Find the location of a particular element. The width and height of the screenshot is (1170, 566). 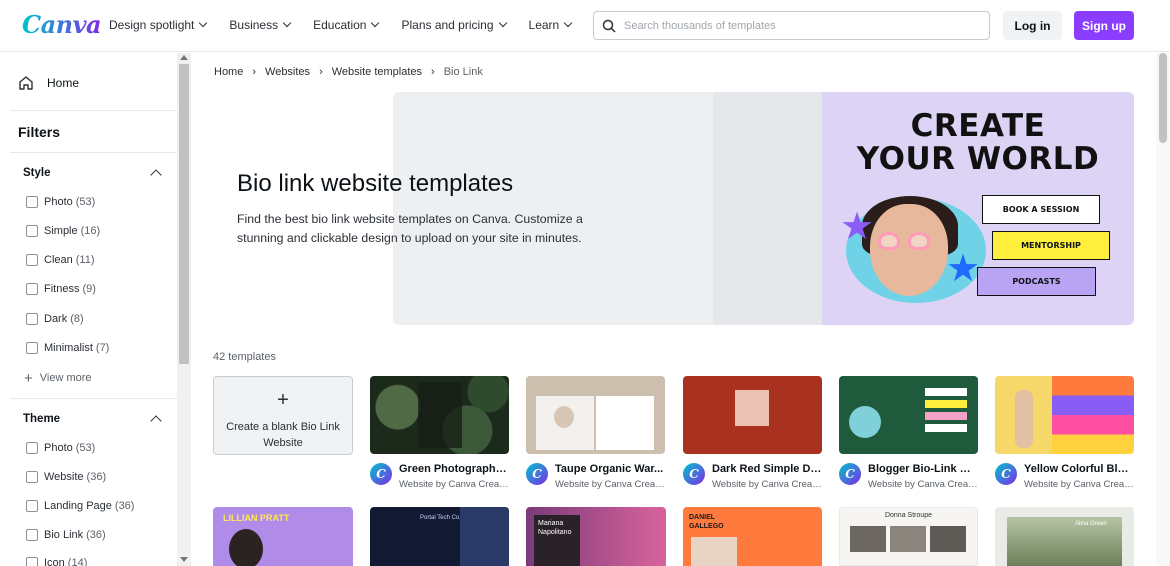

template-thumbnail: Donna Stroupe is located at coordinates (908, 536).